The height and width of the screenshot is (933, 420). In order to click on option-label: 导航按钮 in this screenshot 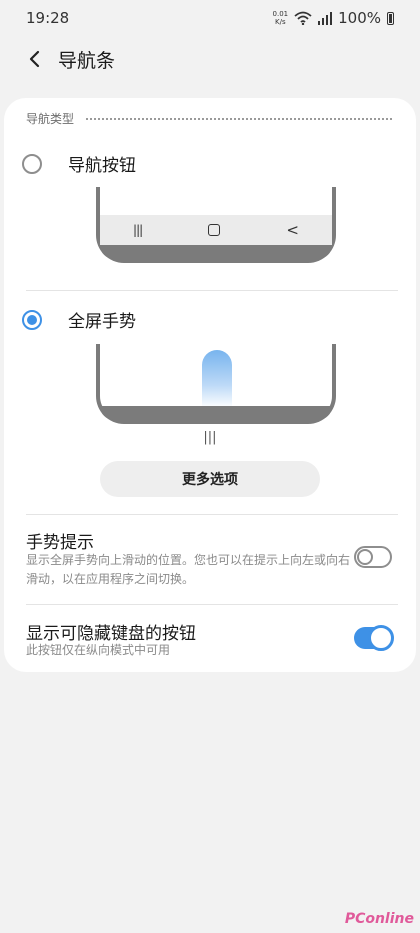, I will do `click(102, 166)`.